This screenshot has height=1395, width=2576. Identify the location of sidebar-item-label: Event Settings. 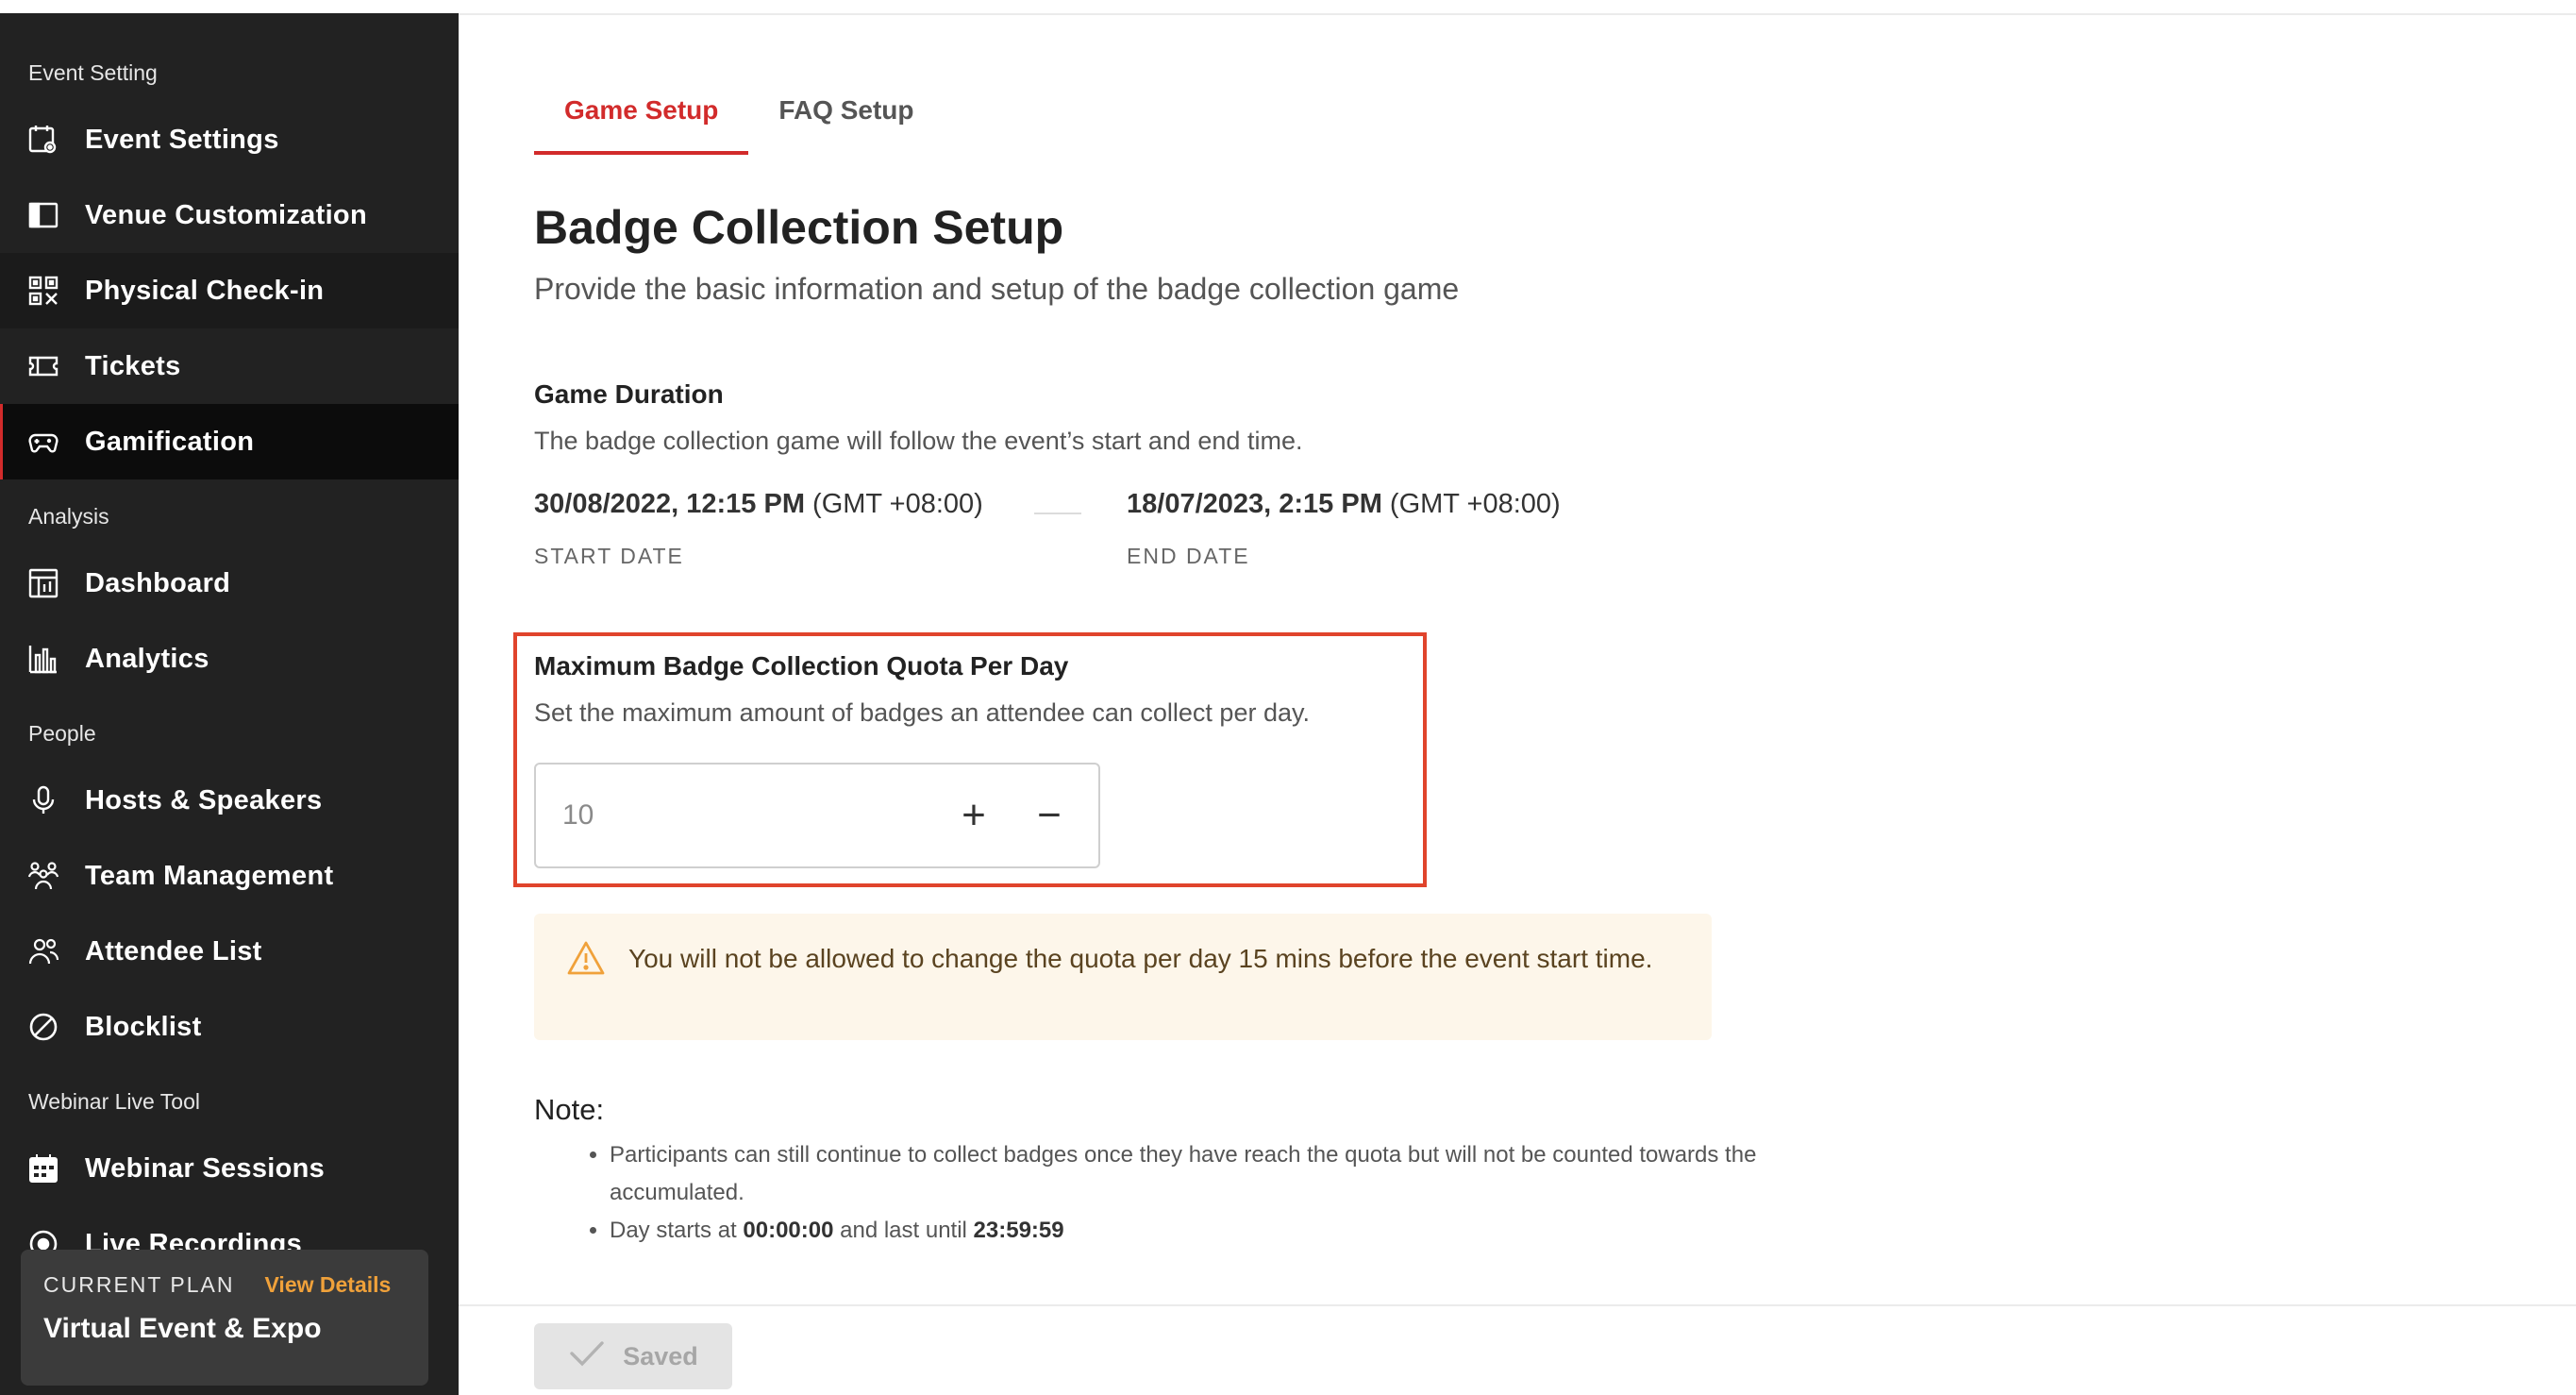
(182, 139).